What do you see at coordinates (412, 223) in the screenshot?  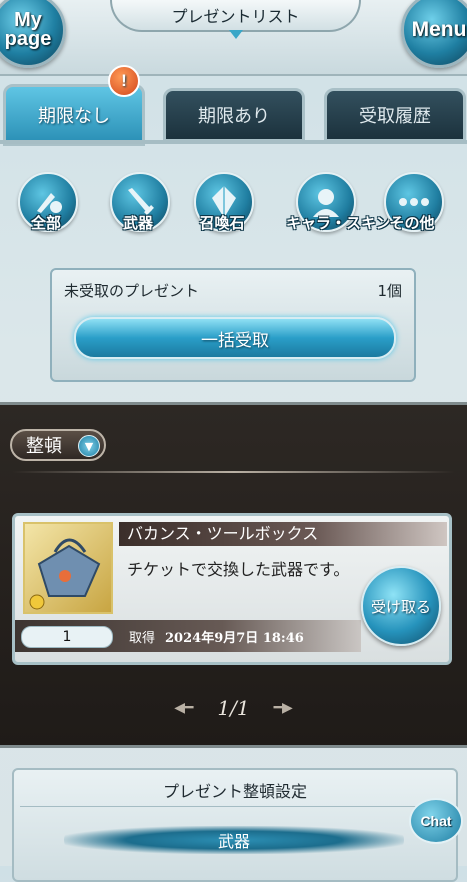 I see `category-label: その他` at bounding box center [412, 223].